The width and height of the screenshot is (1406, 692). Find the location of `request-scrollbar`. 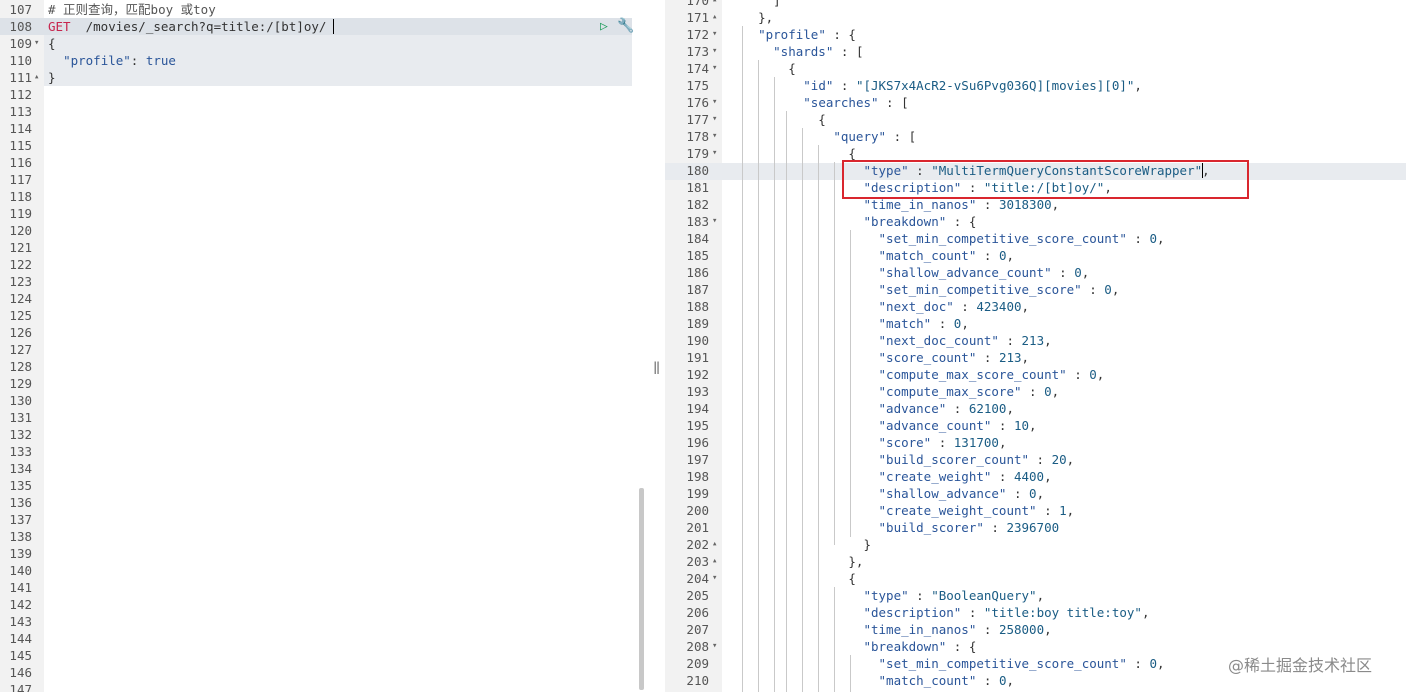

request-scrollbar is located at coordinates (641, 589).